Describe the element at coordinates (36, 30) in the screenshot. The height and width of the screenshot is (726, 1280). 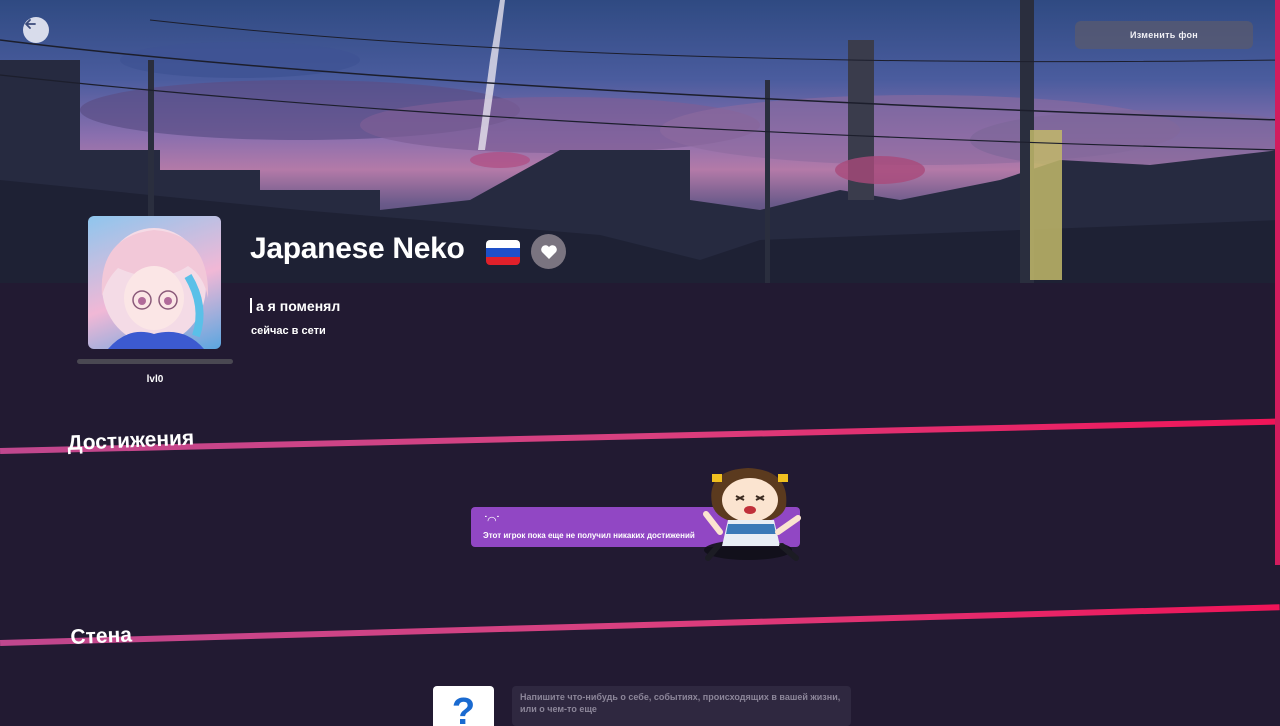
I see `back-button` at that location.